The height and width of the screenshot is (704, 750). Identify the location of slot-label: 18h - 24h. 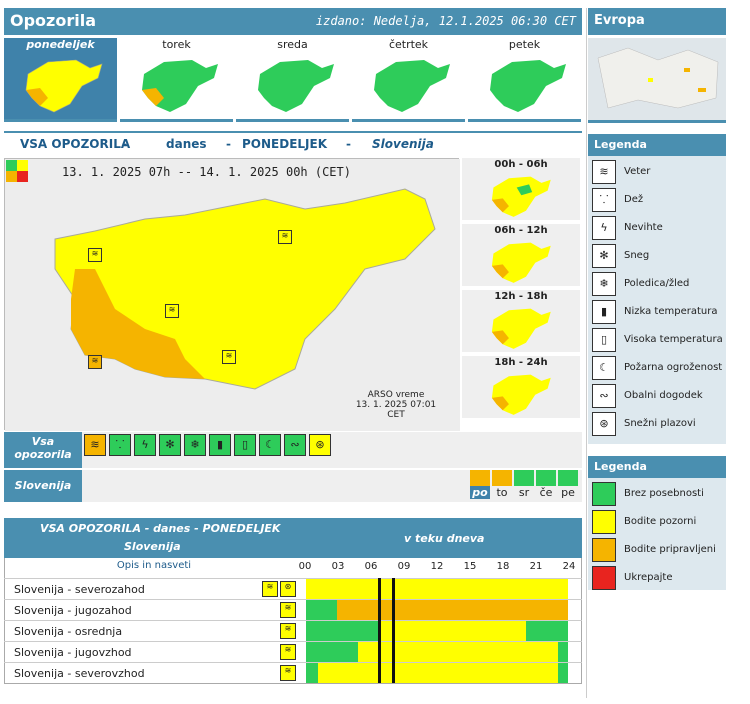
(521, 362).